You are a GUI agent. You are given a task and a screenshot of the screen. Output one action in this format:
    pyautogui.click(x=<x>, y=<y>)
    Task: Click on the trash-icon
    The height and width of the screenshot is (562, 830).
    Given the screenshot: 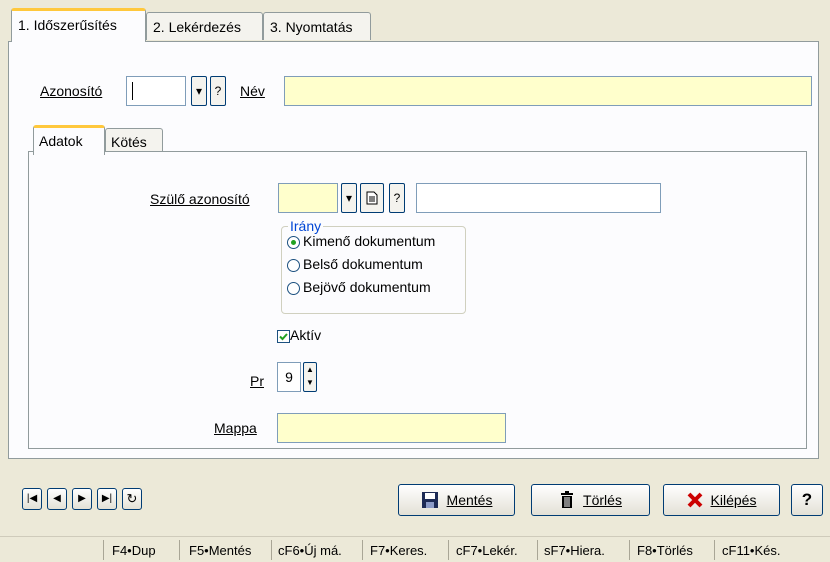 What is the action you would take?
    pyautogui.click(x=567, y=499)
    